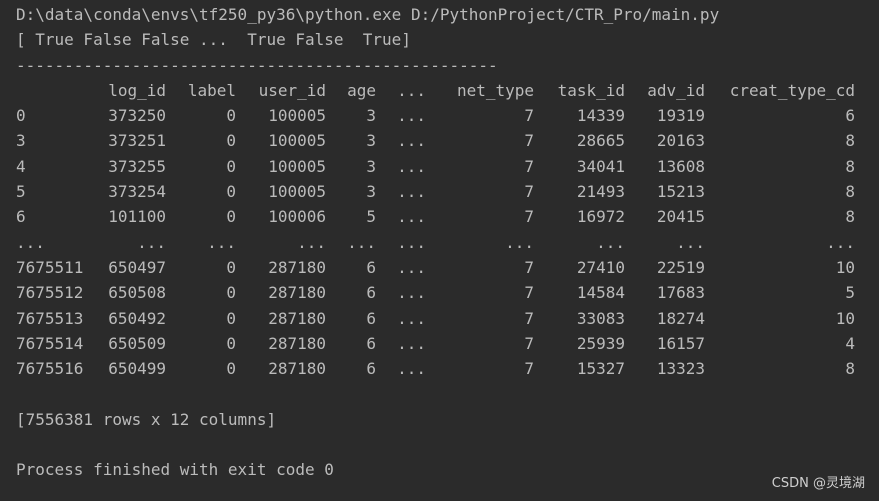 Image resolution: width=879 pixels, height=501 pixels. I want to click on table-cell: 20415, so click(680, 217).